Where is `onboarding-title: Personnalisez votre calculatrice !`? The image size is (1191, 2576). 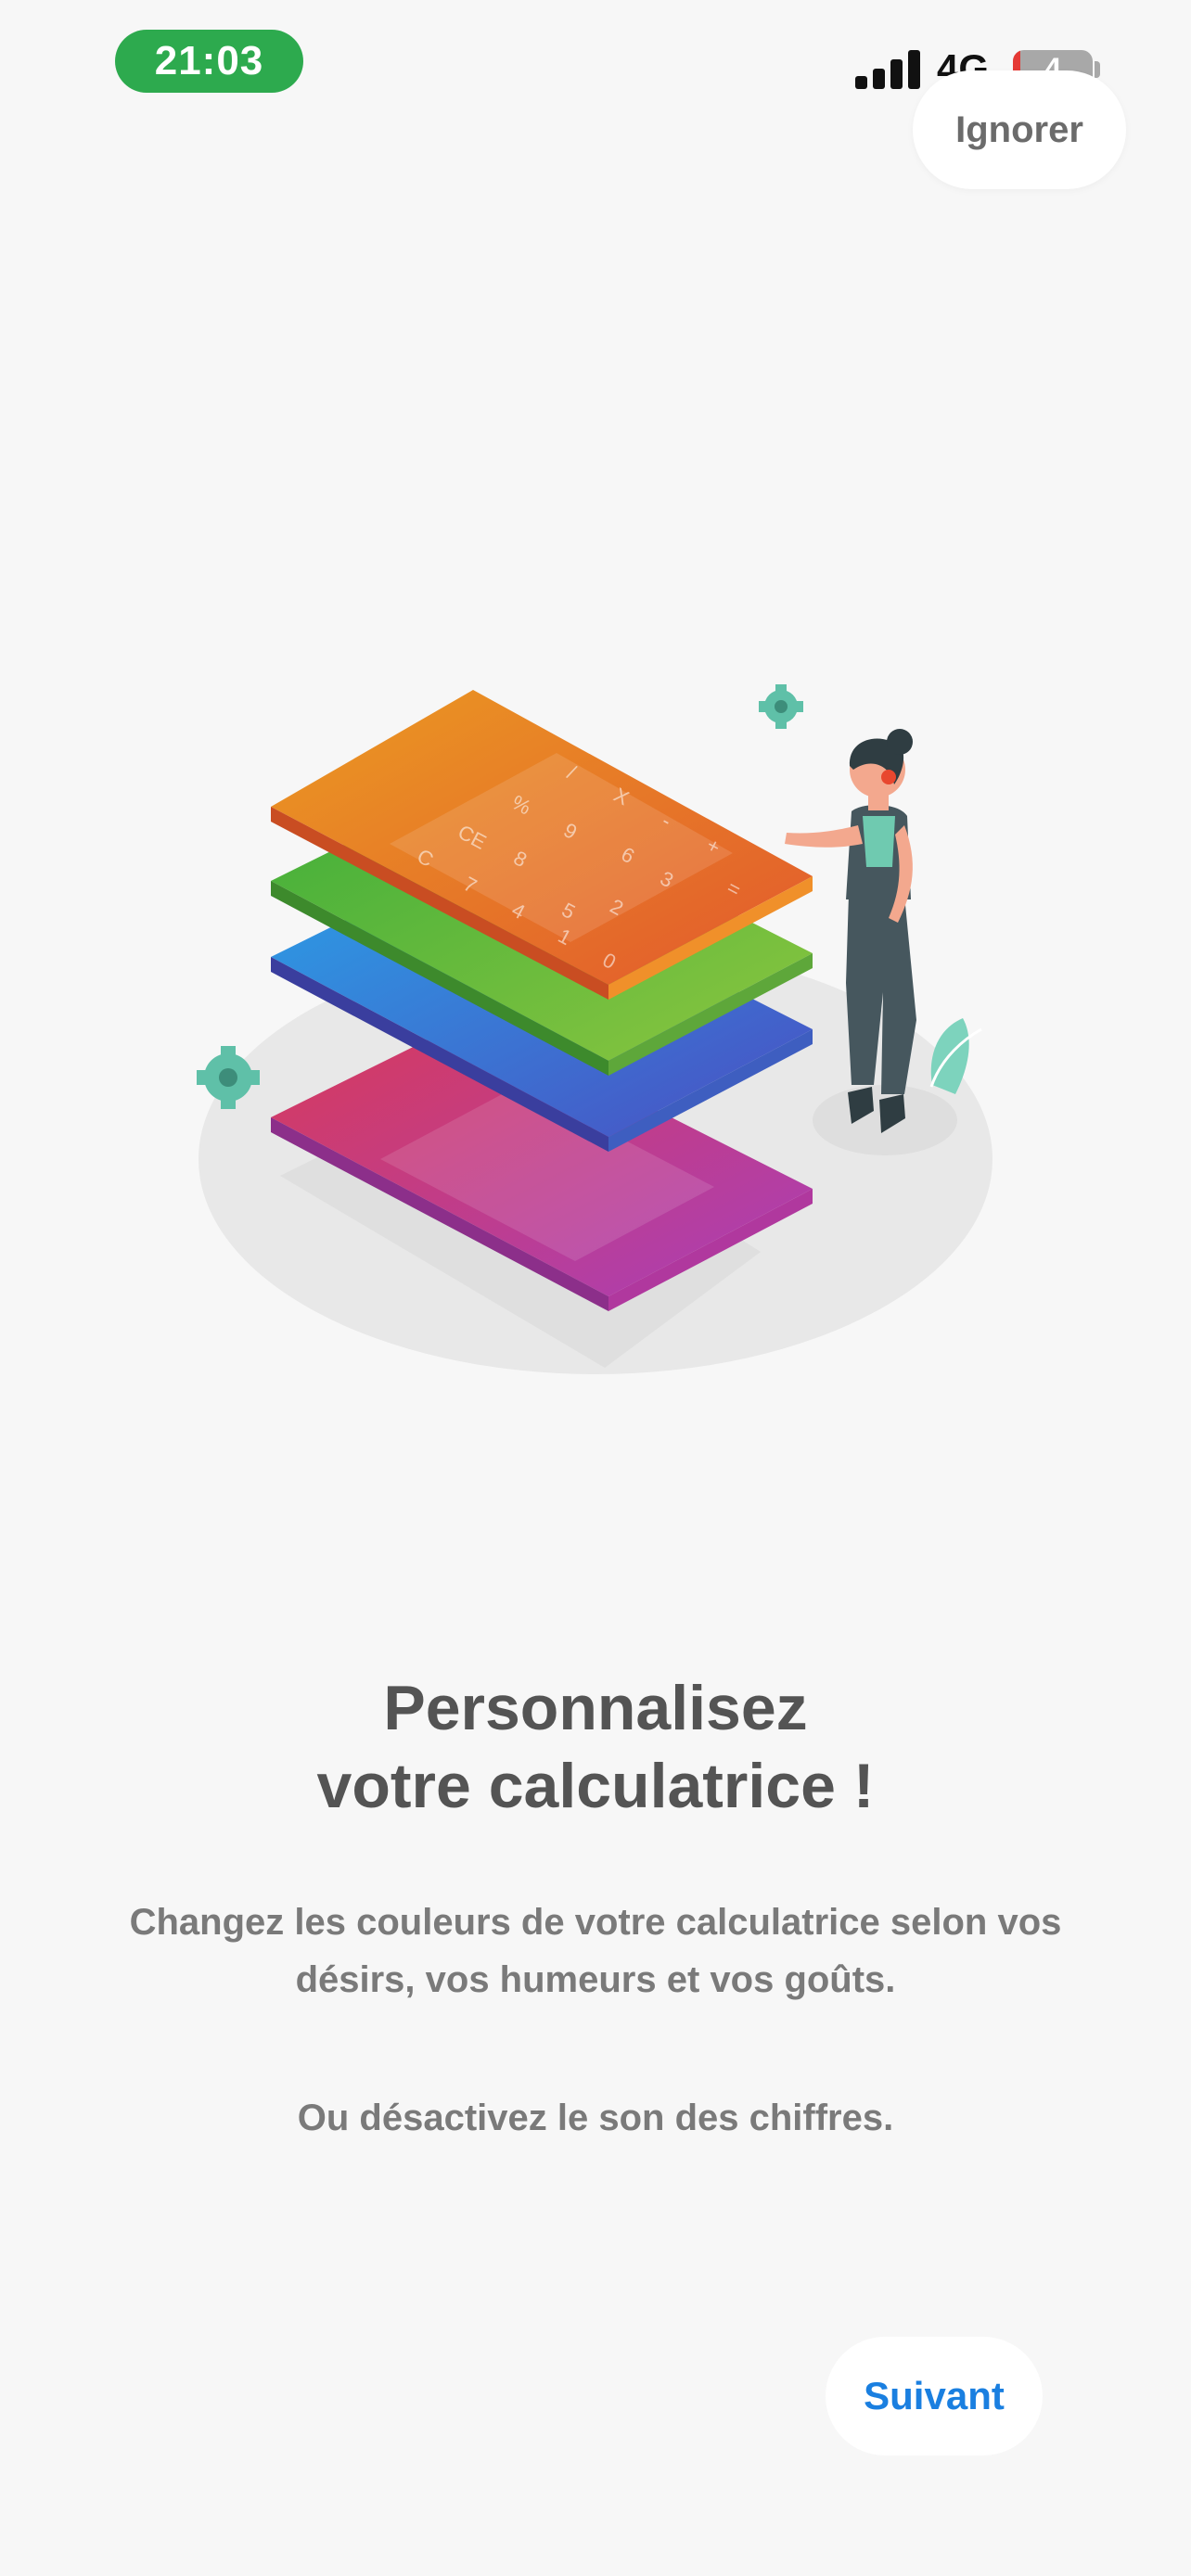
onboarding-title: Personnalisez votre calculatrice ! is located at coordinates (595, 1747).